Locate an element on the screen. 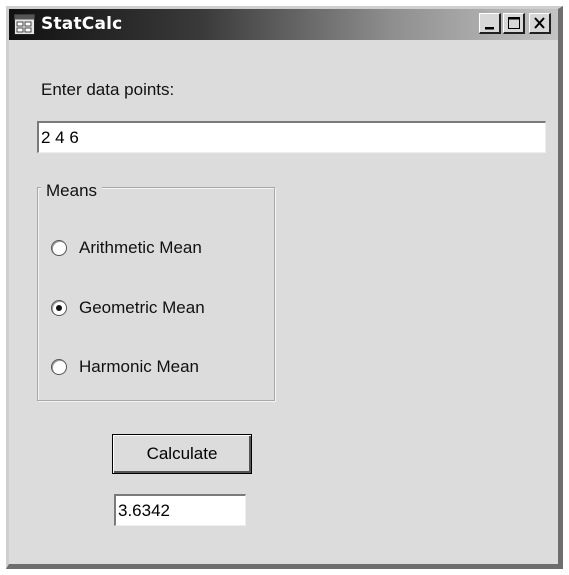 This screenshot has height=575, width=569. maximize-icon is located at coordinates (514, 23).